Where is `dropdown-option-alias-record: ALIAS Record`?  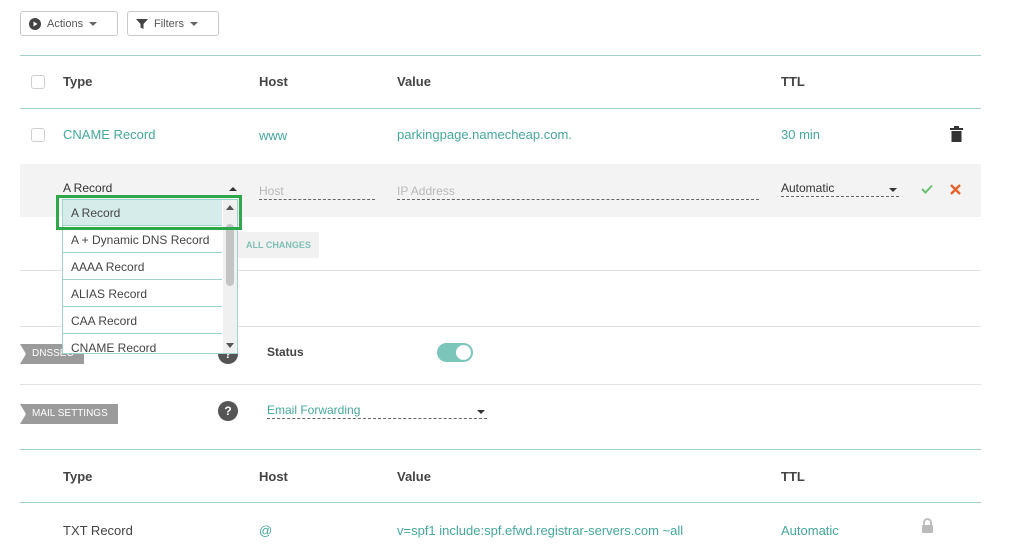
dropdown-option-alias-record: ALIAS Record is located at coordinates (142, 294).